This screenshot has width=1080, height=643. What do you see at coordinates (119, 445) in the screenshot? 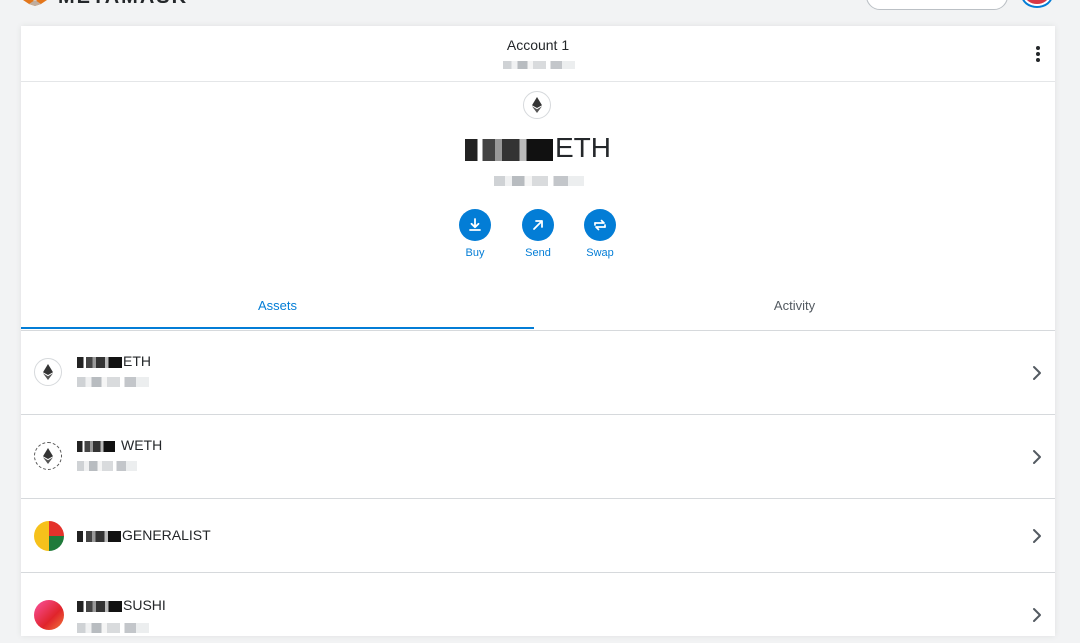
I see `asset-amount: WETH` at bounding box center [119, 445].